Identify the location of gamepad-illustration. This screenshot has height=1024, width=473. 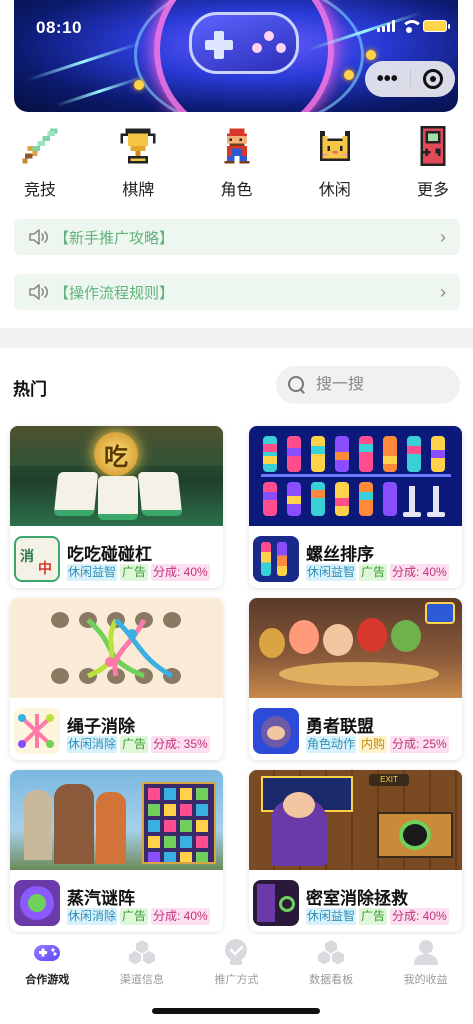
(244, 43).